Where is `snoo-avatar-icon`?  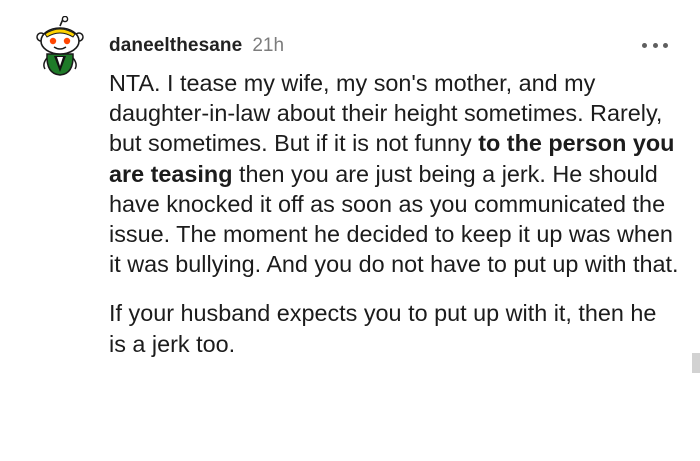
snoo-avatar-icon is located at coordinates (60, 46).